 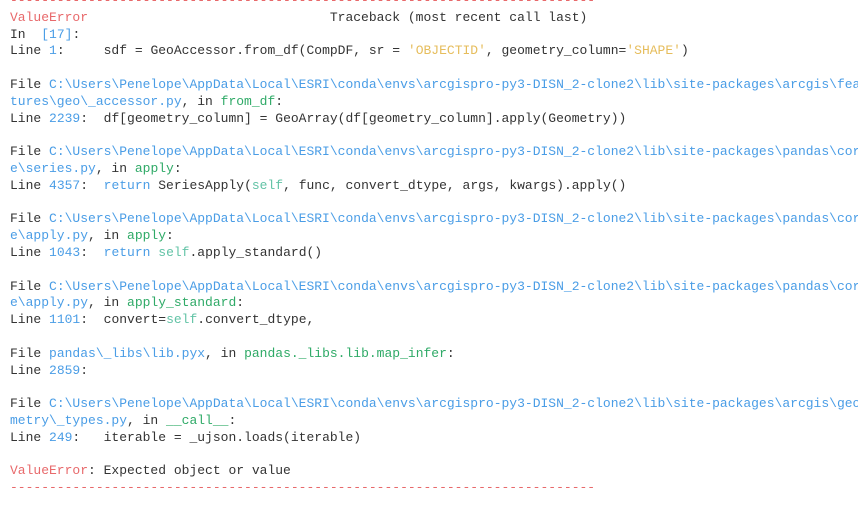 What do you see at coordinates (65, 185) in the screenshot?
I see `code-segment: 4357` at bounding box center [65, 185].